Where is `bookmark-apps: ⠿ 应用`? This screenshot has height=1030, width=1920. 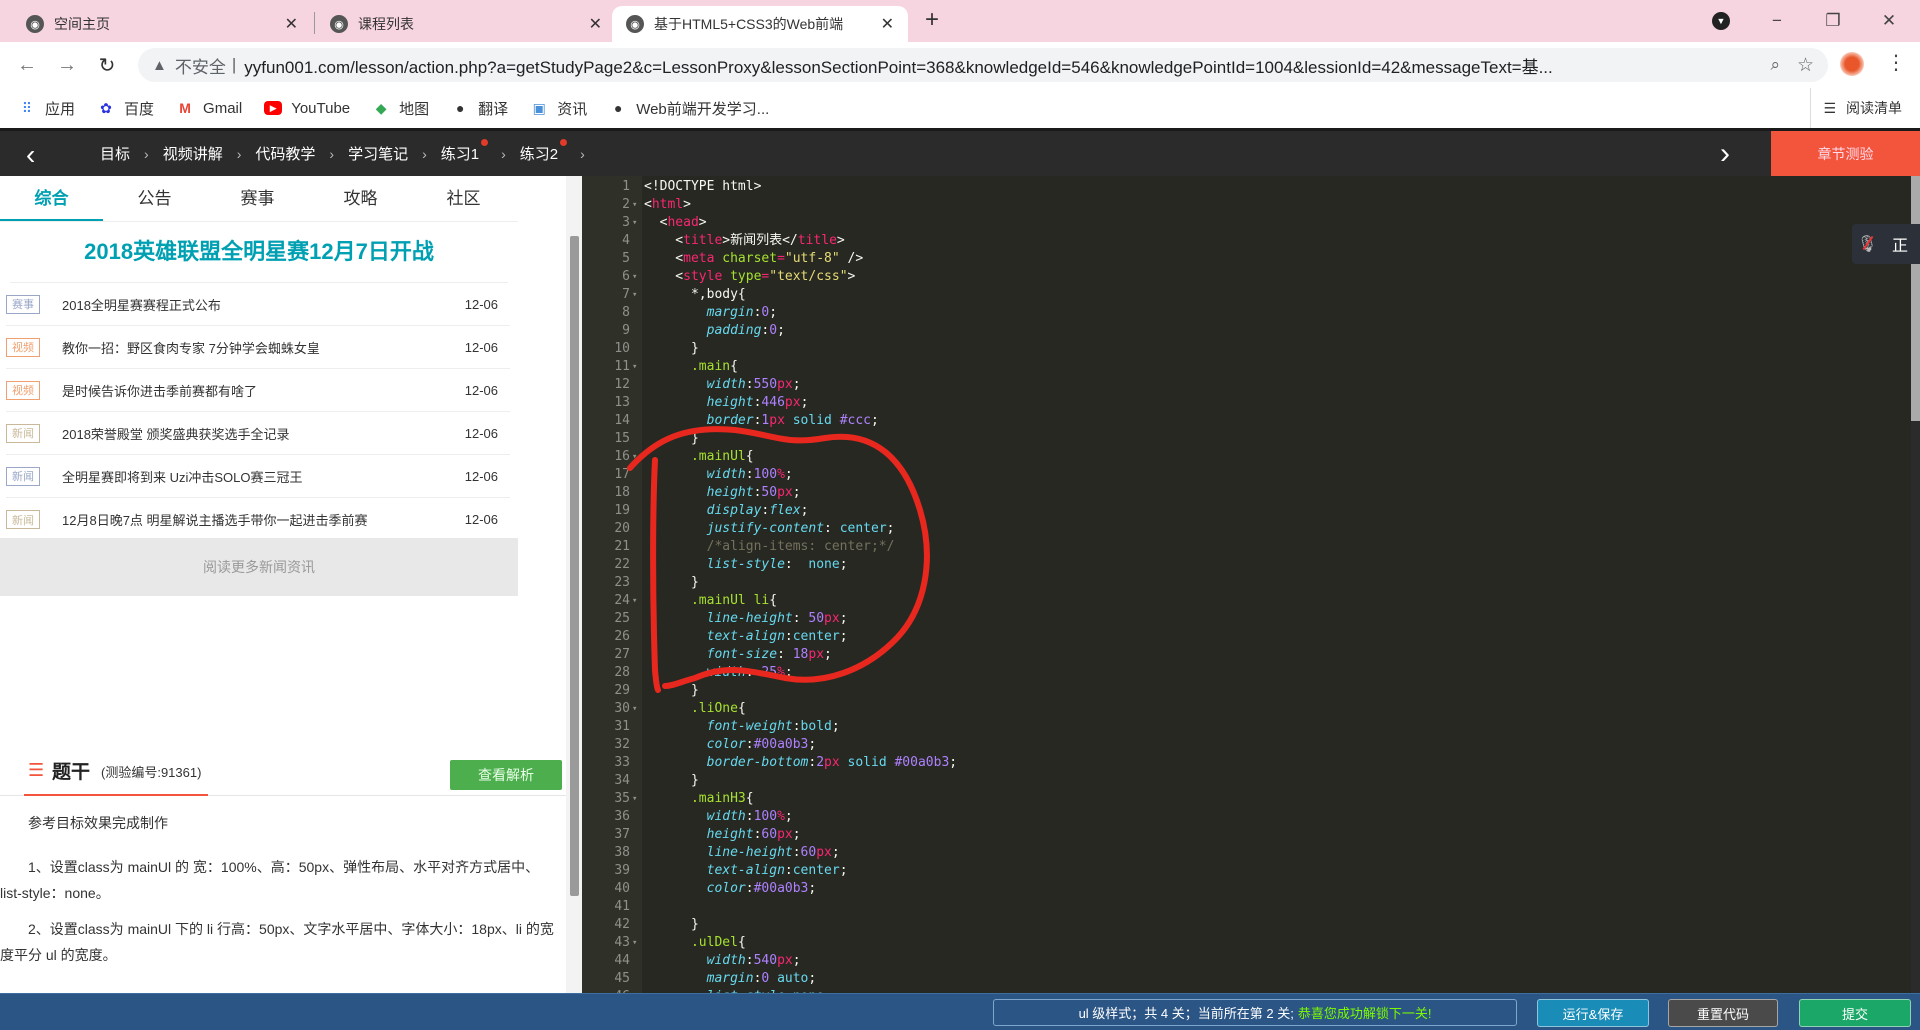
bookmark-apps: ⠿ 应用 is located at coordinates (46, 108).